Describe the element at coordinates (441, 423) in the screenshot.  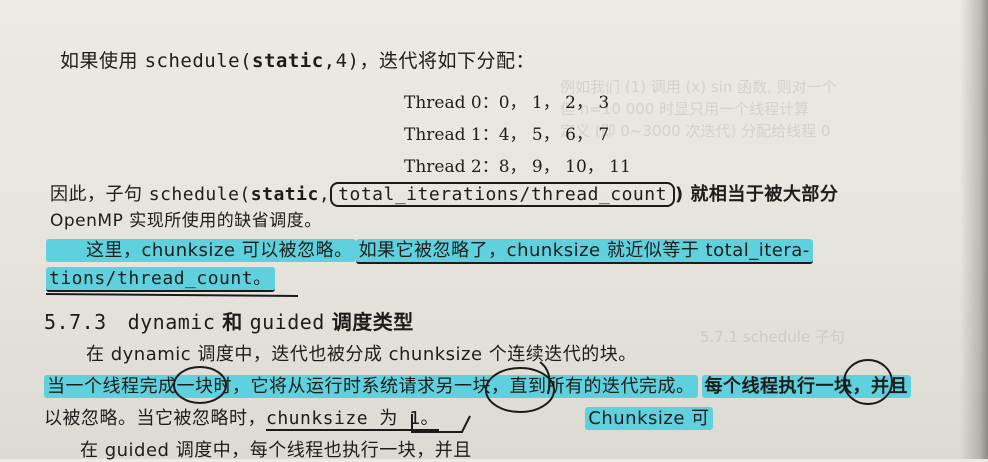
I see `pen-box-mark` at that location.